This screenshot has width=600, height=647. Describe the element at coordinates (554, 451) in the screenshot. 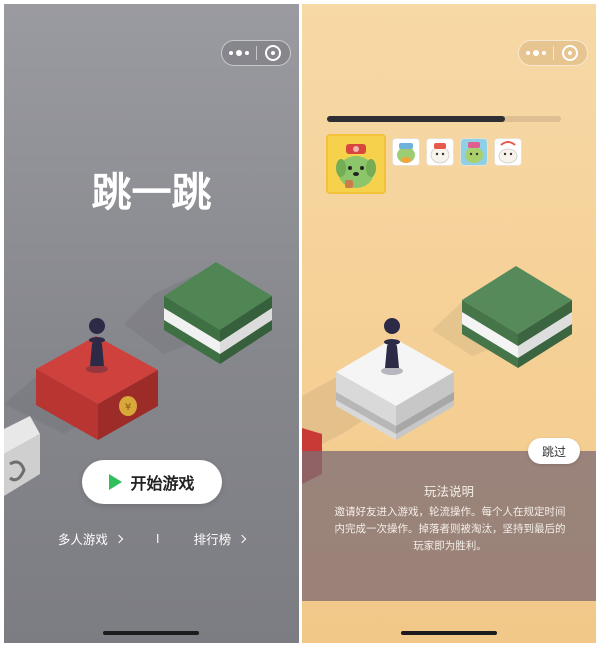

I see `skip-button: 跳过` at that location.